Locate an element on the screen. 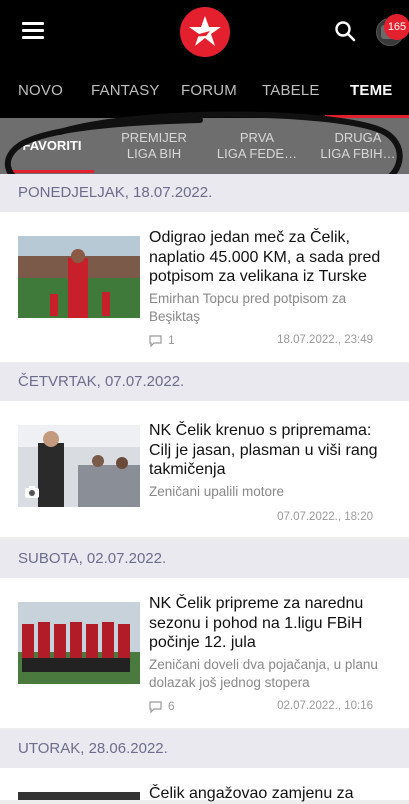 This screenshot has height=804, width=409. tab-teme: TEME is located at coordinates (371, 90).